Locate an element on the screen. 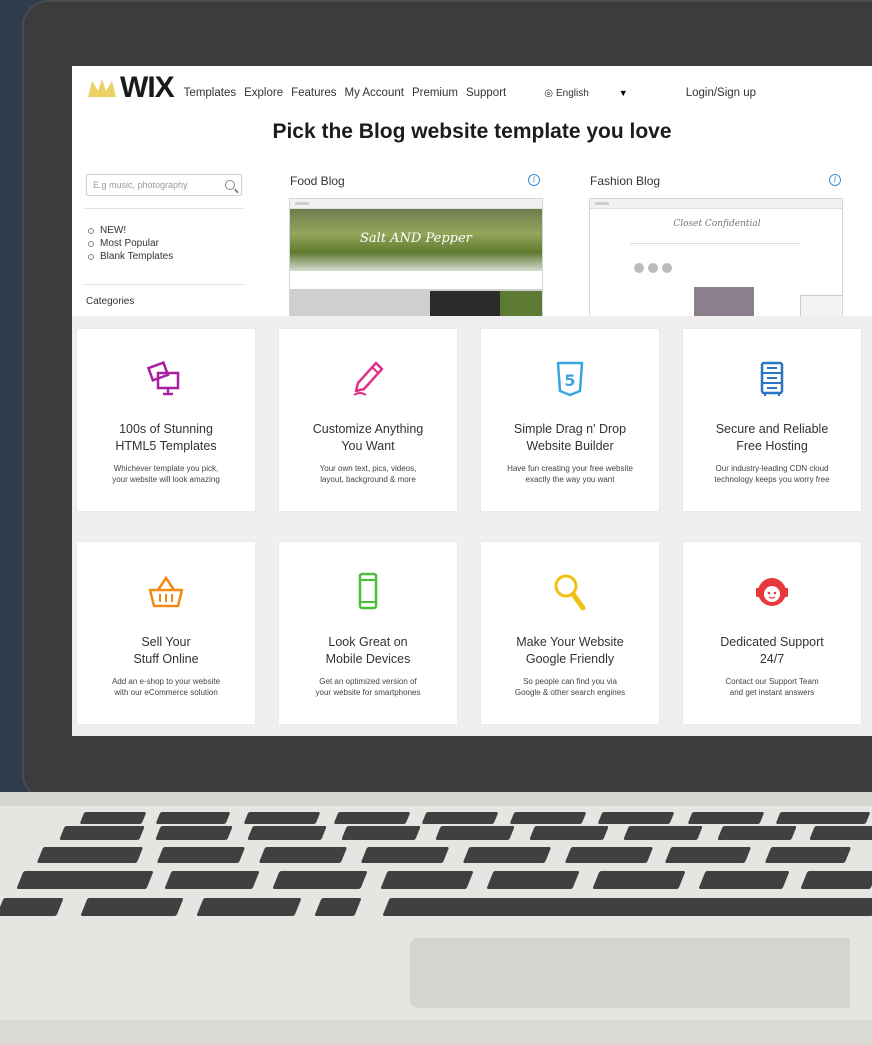 This screenshot has height=1045, width=872. feature-title: Customize Anything You Want is located at coordinates (368, 437).